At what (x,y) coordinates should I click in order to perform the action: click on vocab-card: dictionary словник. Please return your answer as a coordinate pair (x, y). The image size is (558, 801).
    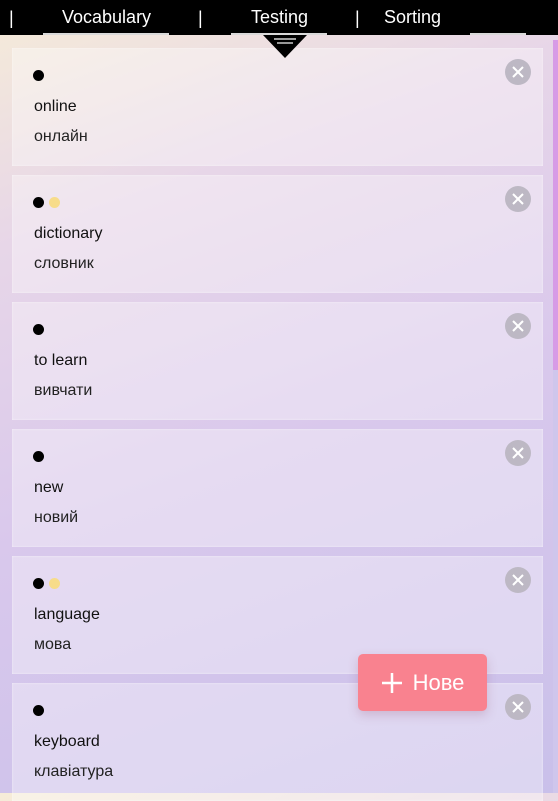
    Looking at the image, I should click on (277, 234).